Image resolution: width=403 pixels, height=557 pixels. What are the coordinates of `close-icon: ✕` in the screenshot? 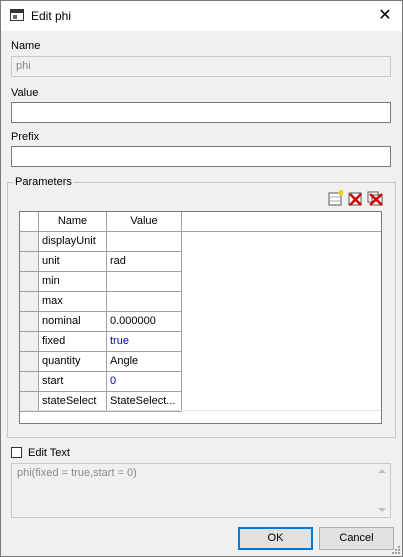 It's located at (385, 16).